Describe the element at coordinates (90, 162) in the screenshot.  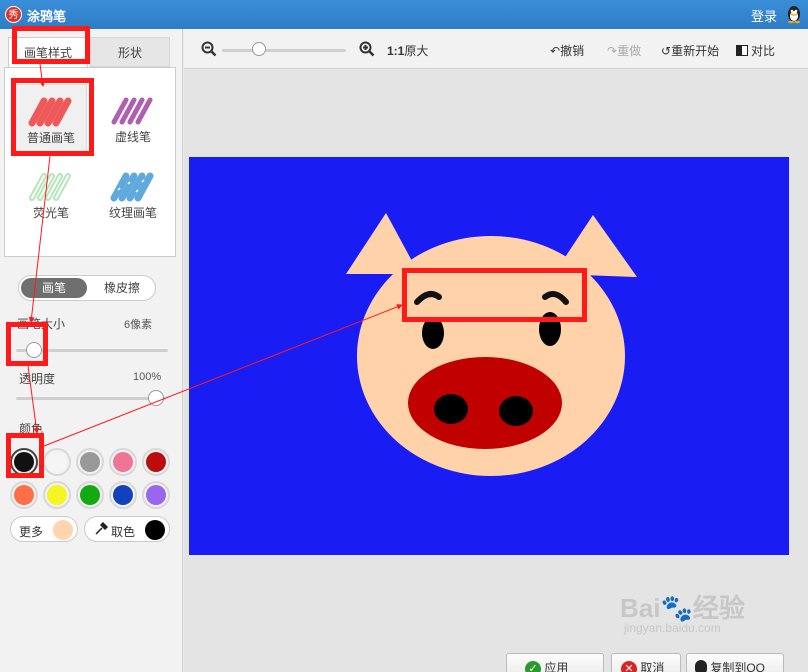
I see `brush-style-list: 普通画笔 虚线笔 荧光笔 纹理画笔` at that location.